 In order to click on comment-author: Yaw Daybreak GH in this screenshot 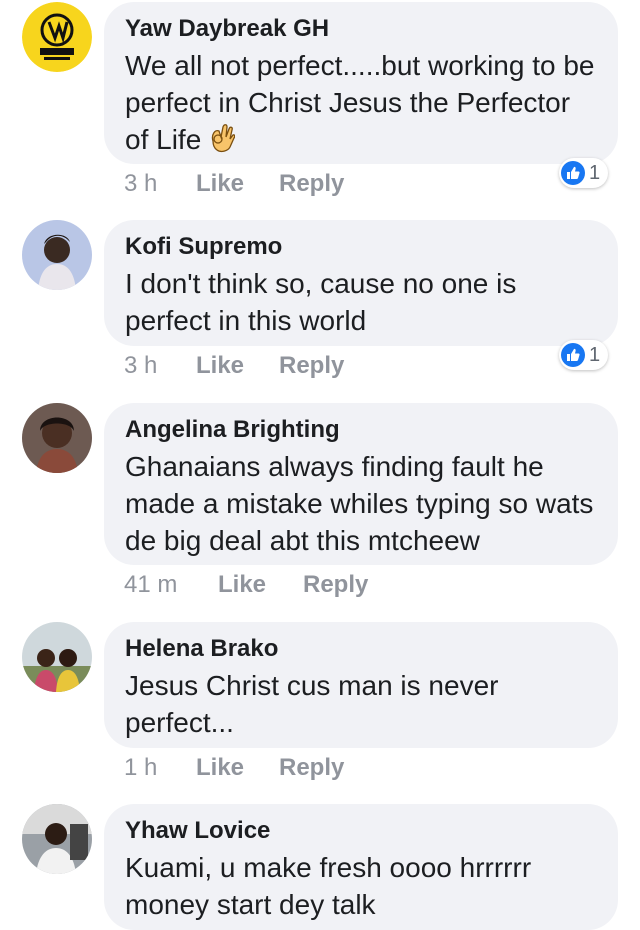, I will do `click(361, 29)`.